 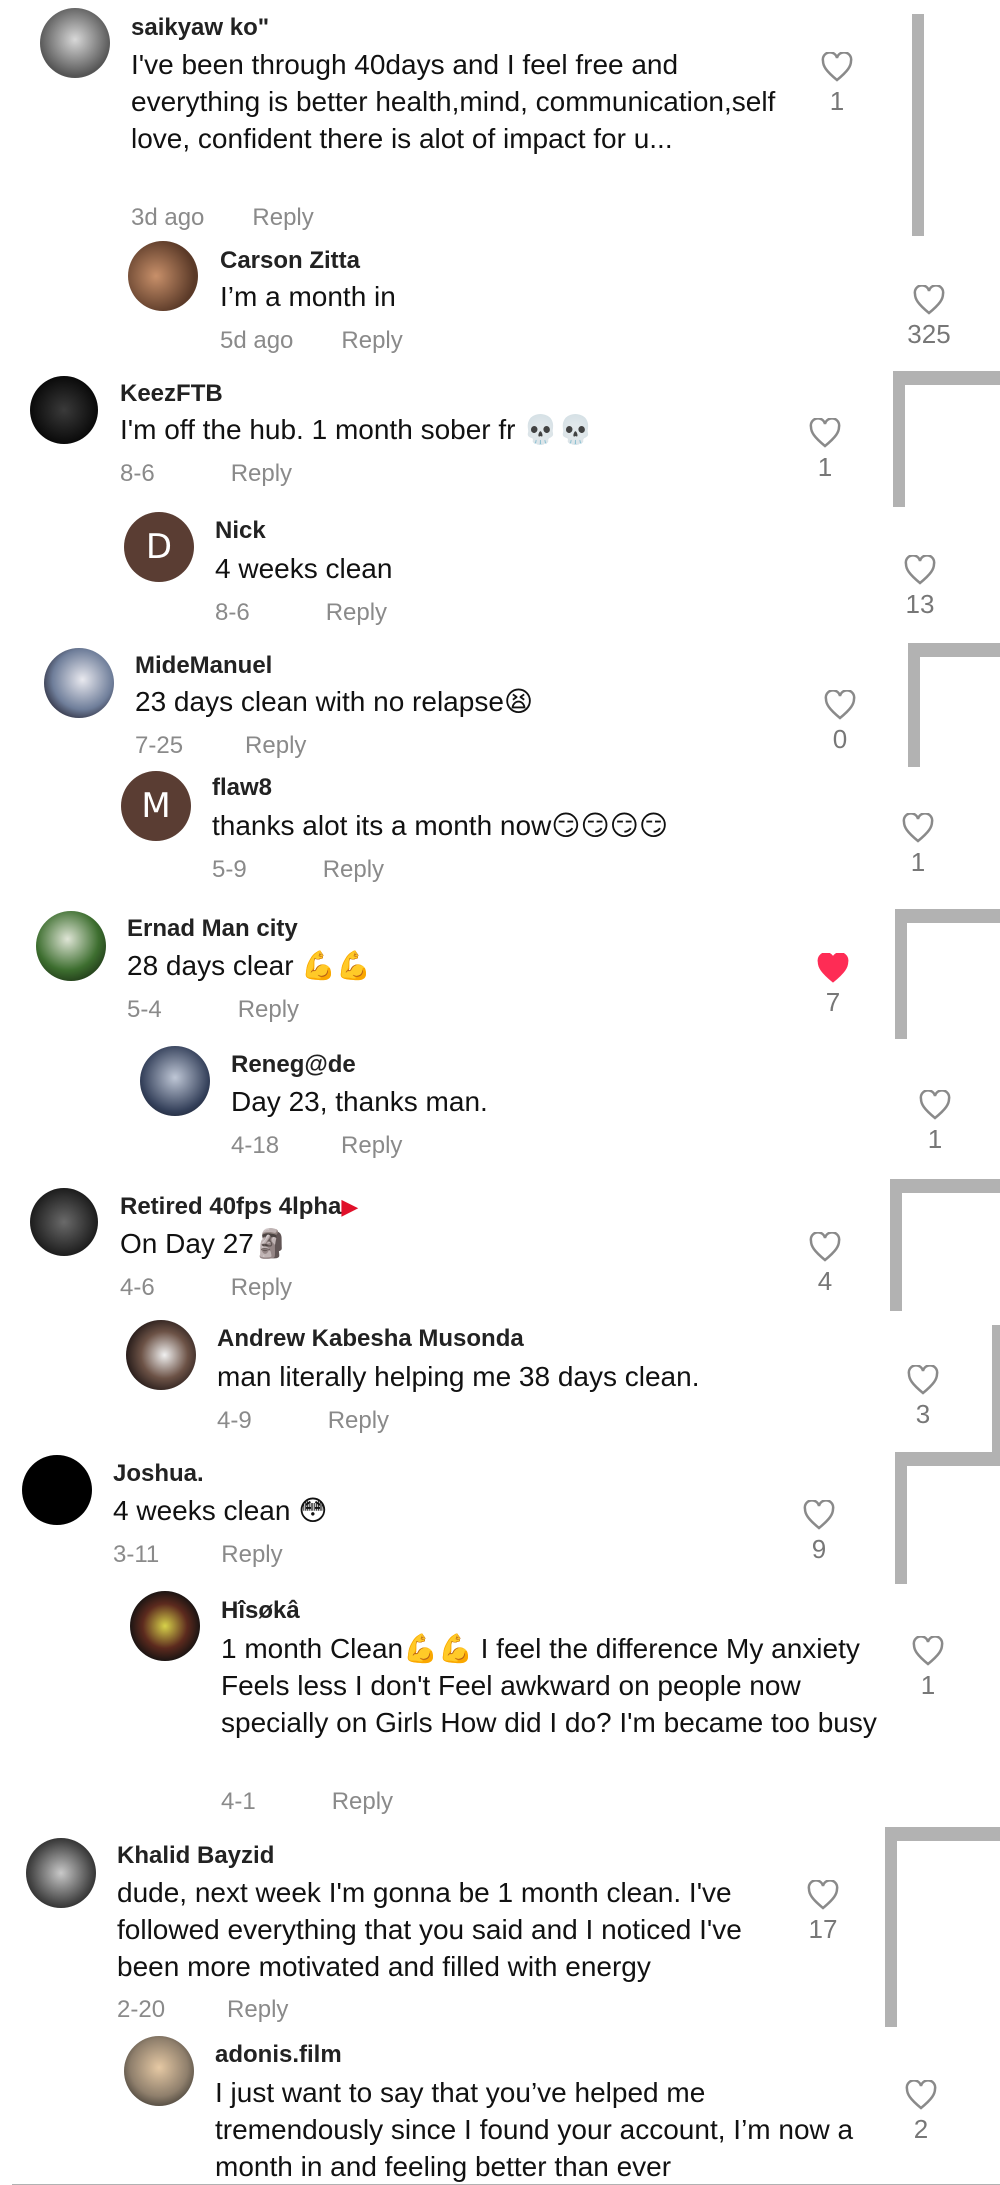 I want to click on like-button: 3, so click(x=923, y=1397).